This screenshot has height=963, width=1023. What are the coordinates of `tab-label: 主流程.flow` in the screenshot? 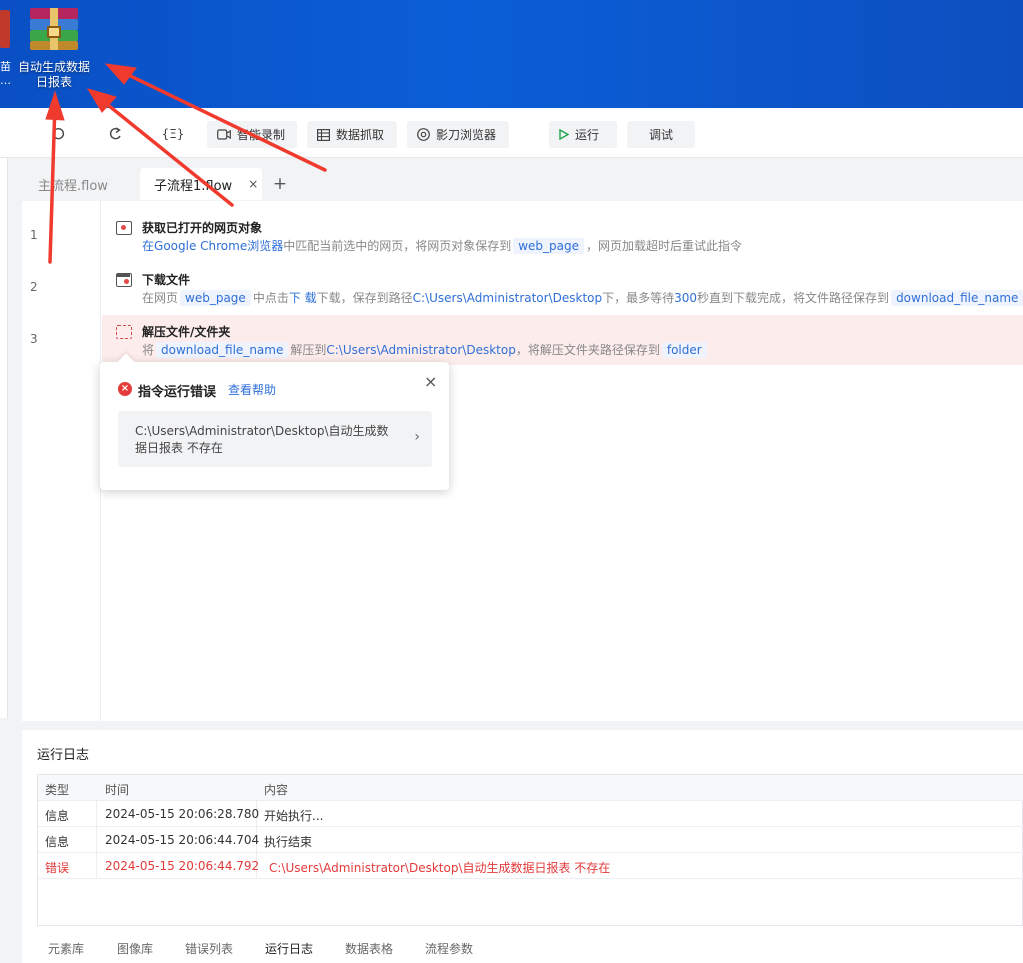 It's located at (73, 186).